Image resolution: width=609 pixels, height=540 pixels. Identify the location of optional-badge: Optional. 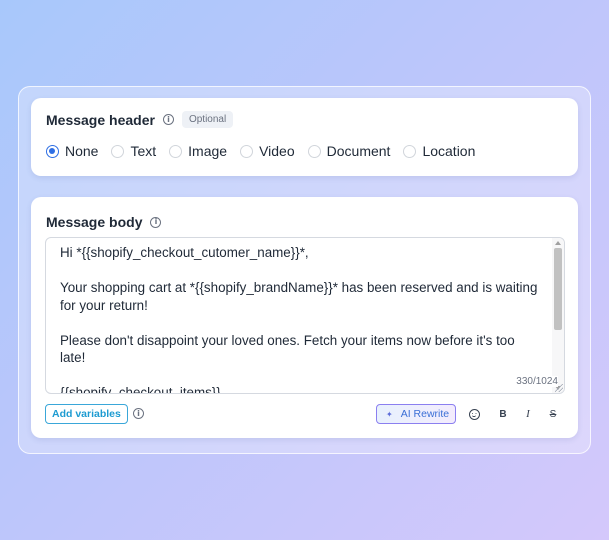
(207, 119).